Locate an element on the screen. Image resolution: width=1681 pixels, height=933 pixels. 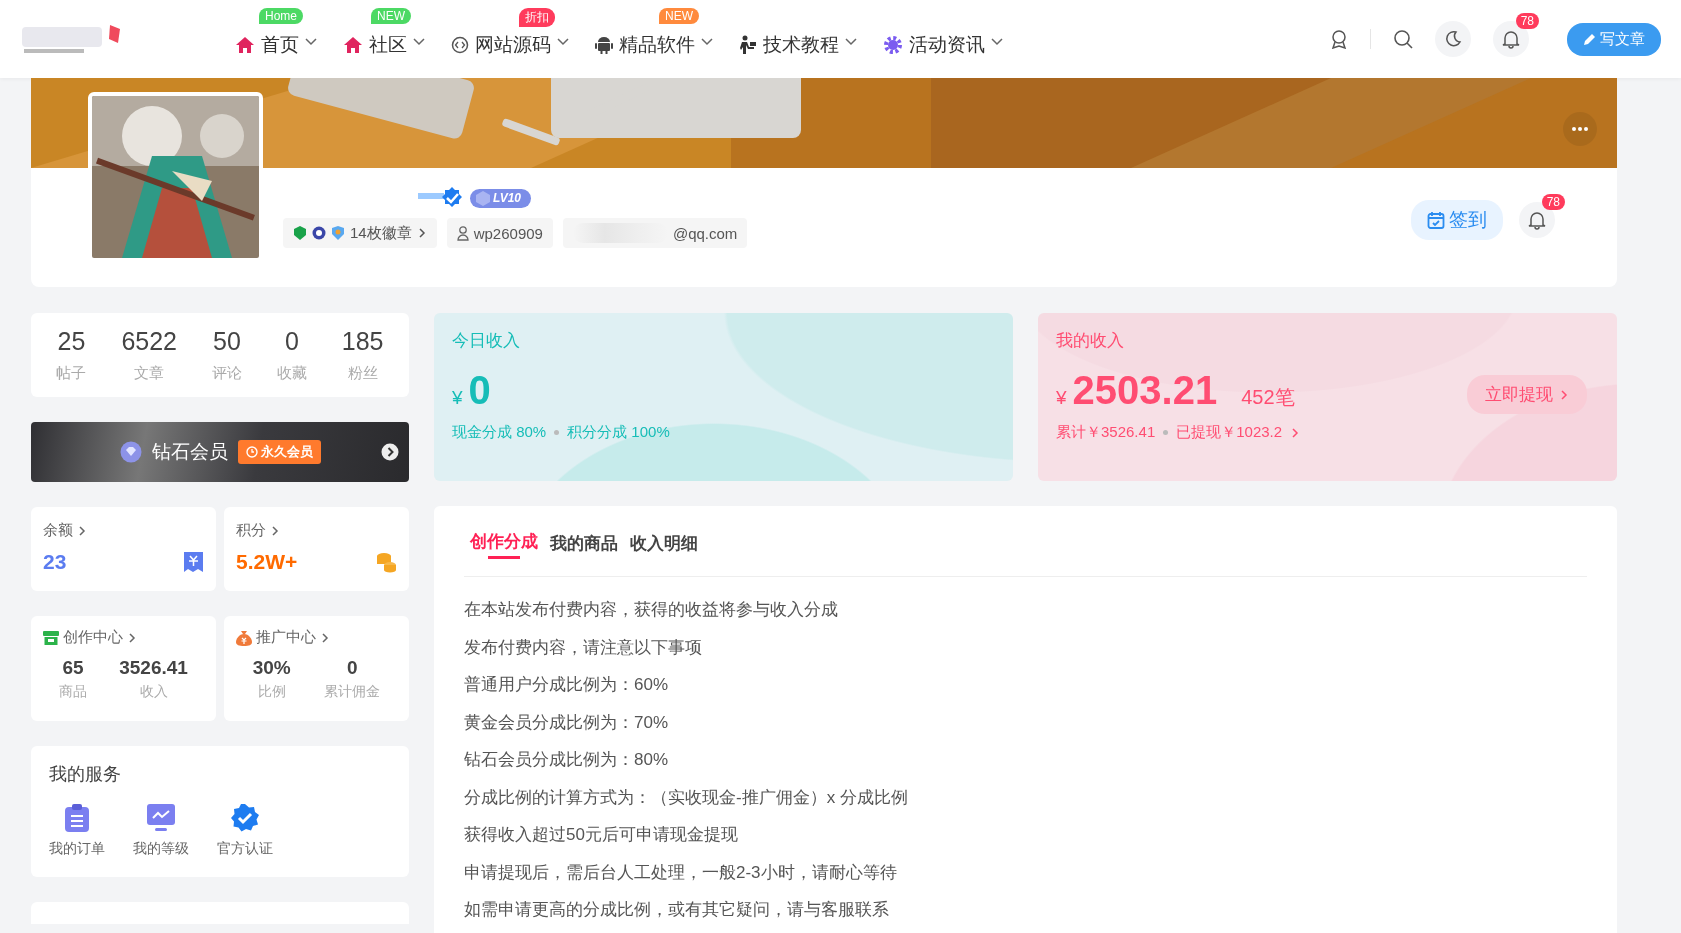
stat-label: 帖子 is located at coordinates (71, 373).